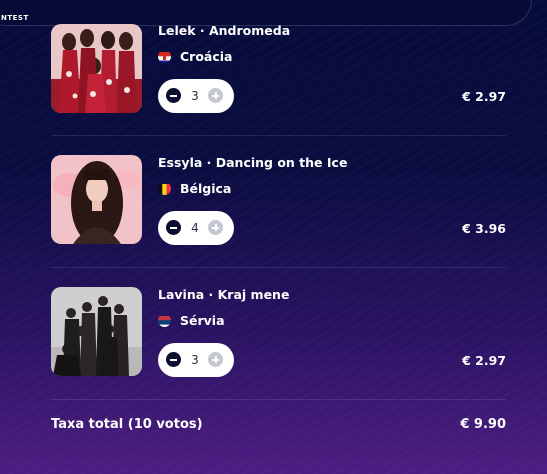  I want to click on belgium-flag-icon, so click(164, 188).